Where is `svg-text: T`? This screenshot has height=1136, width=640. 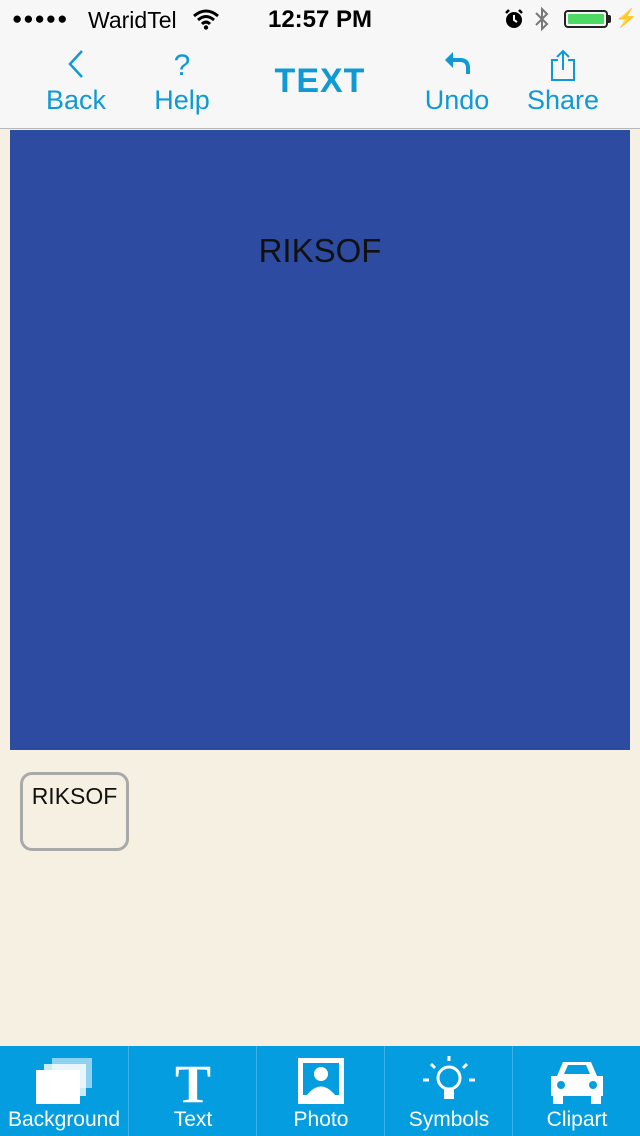 svg-text: T is located at coordinates (193, 1081).